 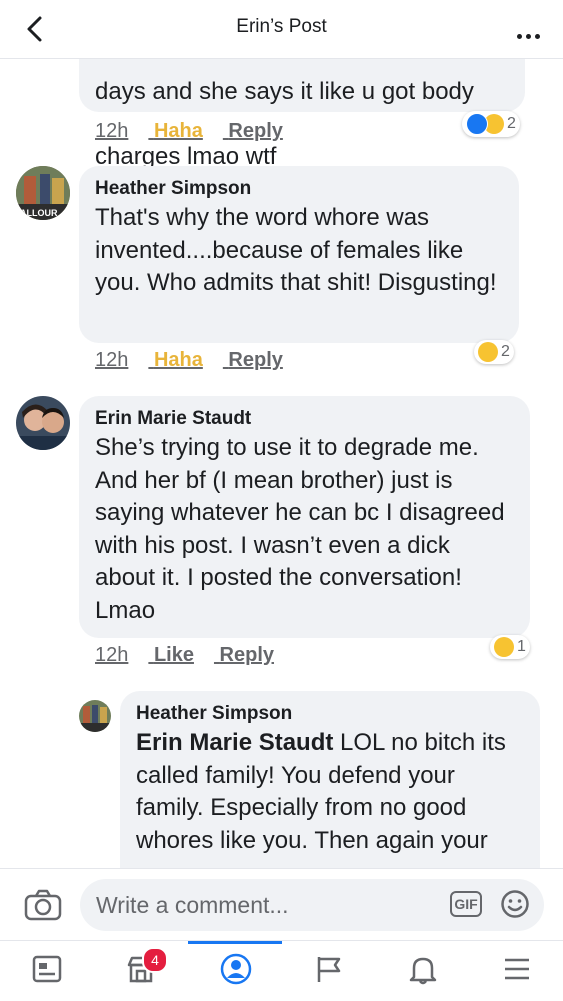 What do you see at coordinates (234, 742) in the screenshot?
I see `mention-link: Erin Marie Staudt` at bounding box center [234, 742].